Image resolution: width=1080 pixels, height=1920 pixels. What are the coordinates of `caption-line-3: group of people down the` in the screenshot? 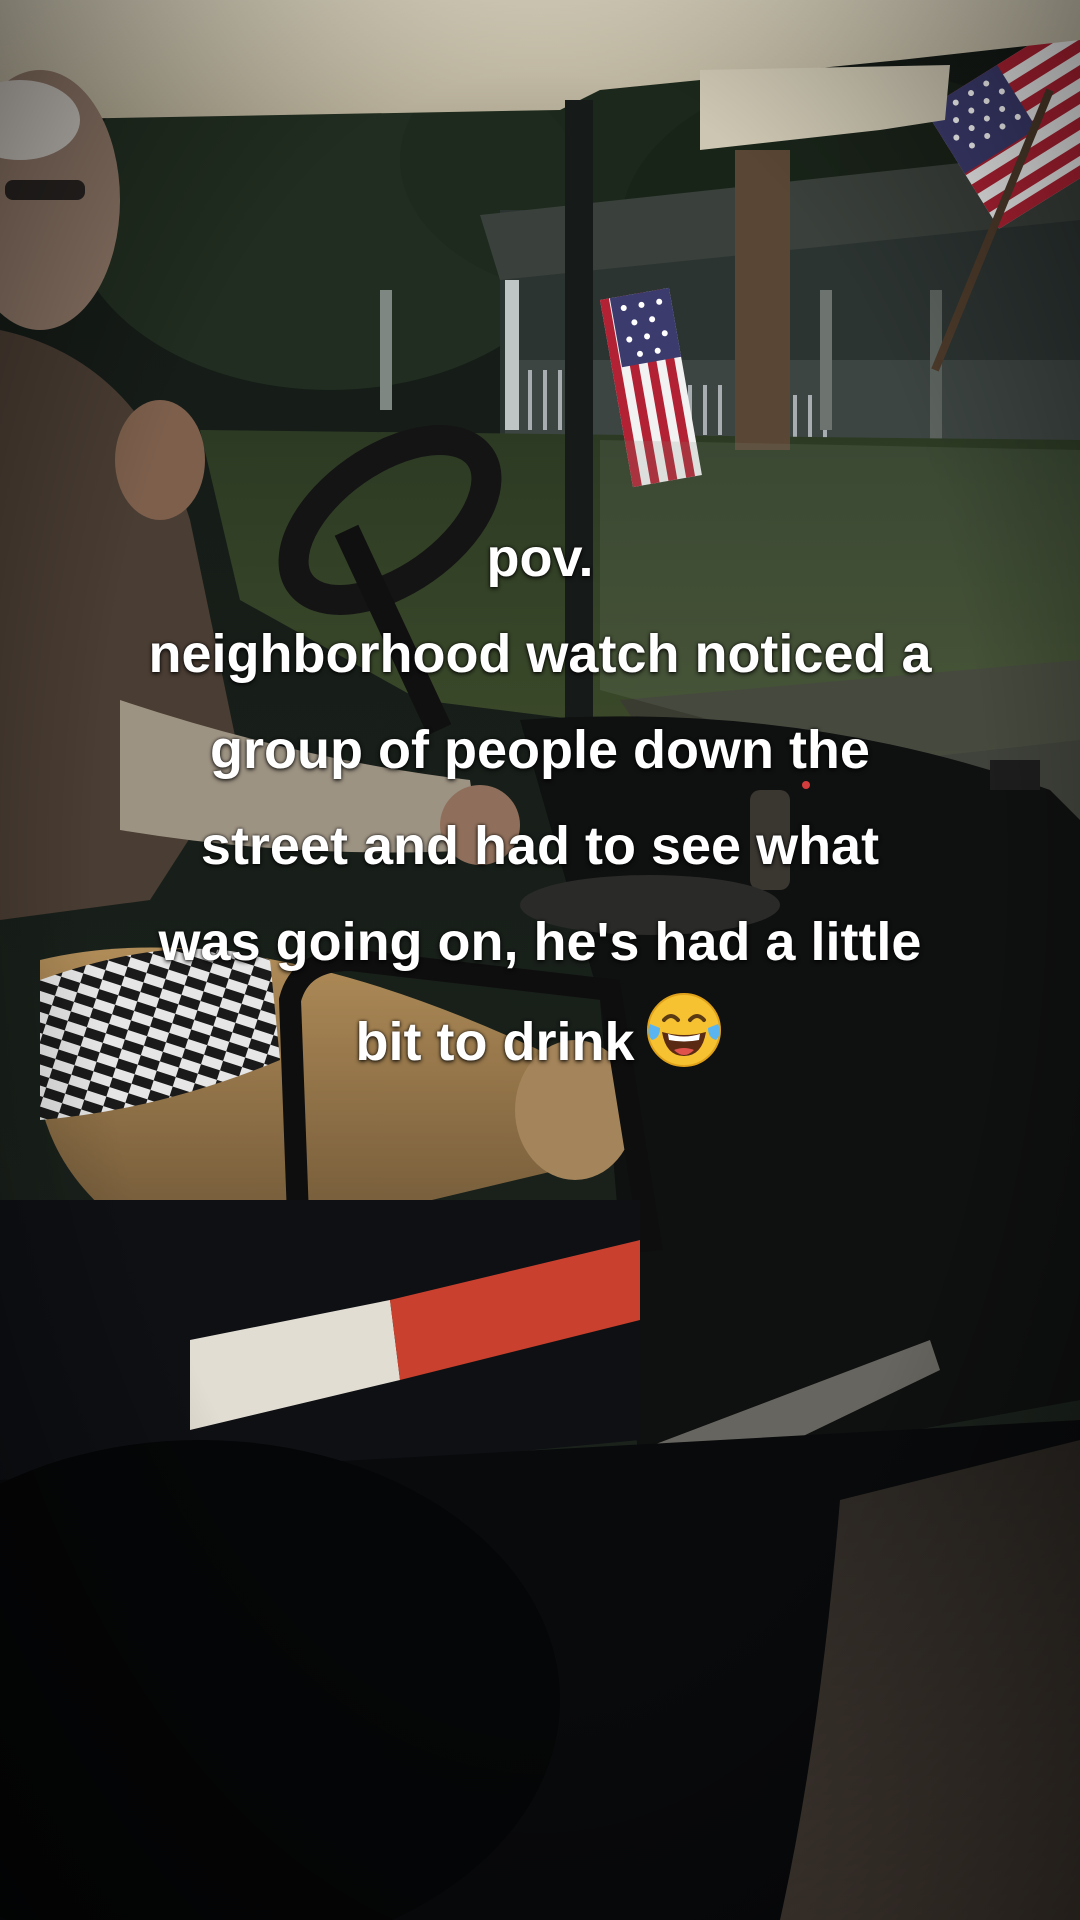 It's located at (540, 750).